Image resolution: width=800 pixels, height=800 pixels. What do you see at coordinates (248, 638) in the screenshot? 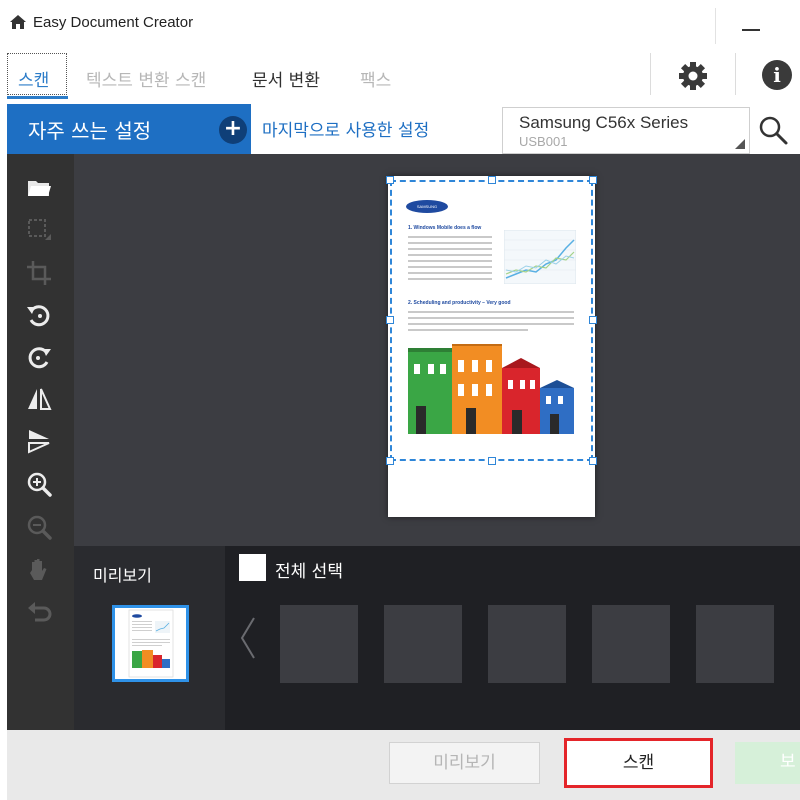
I see `chevron-left-icon` at bounding box center [248, 638].